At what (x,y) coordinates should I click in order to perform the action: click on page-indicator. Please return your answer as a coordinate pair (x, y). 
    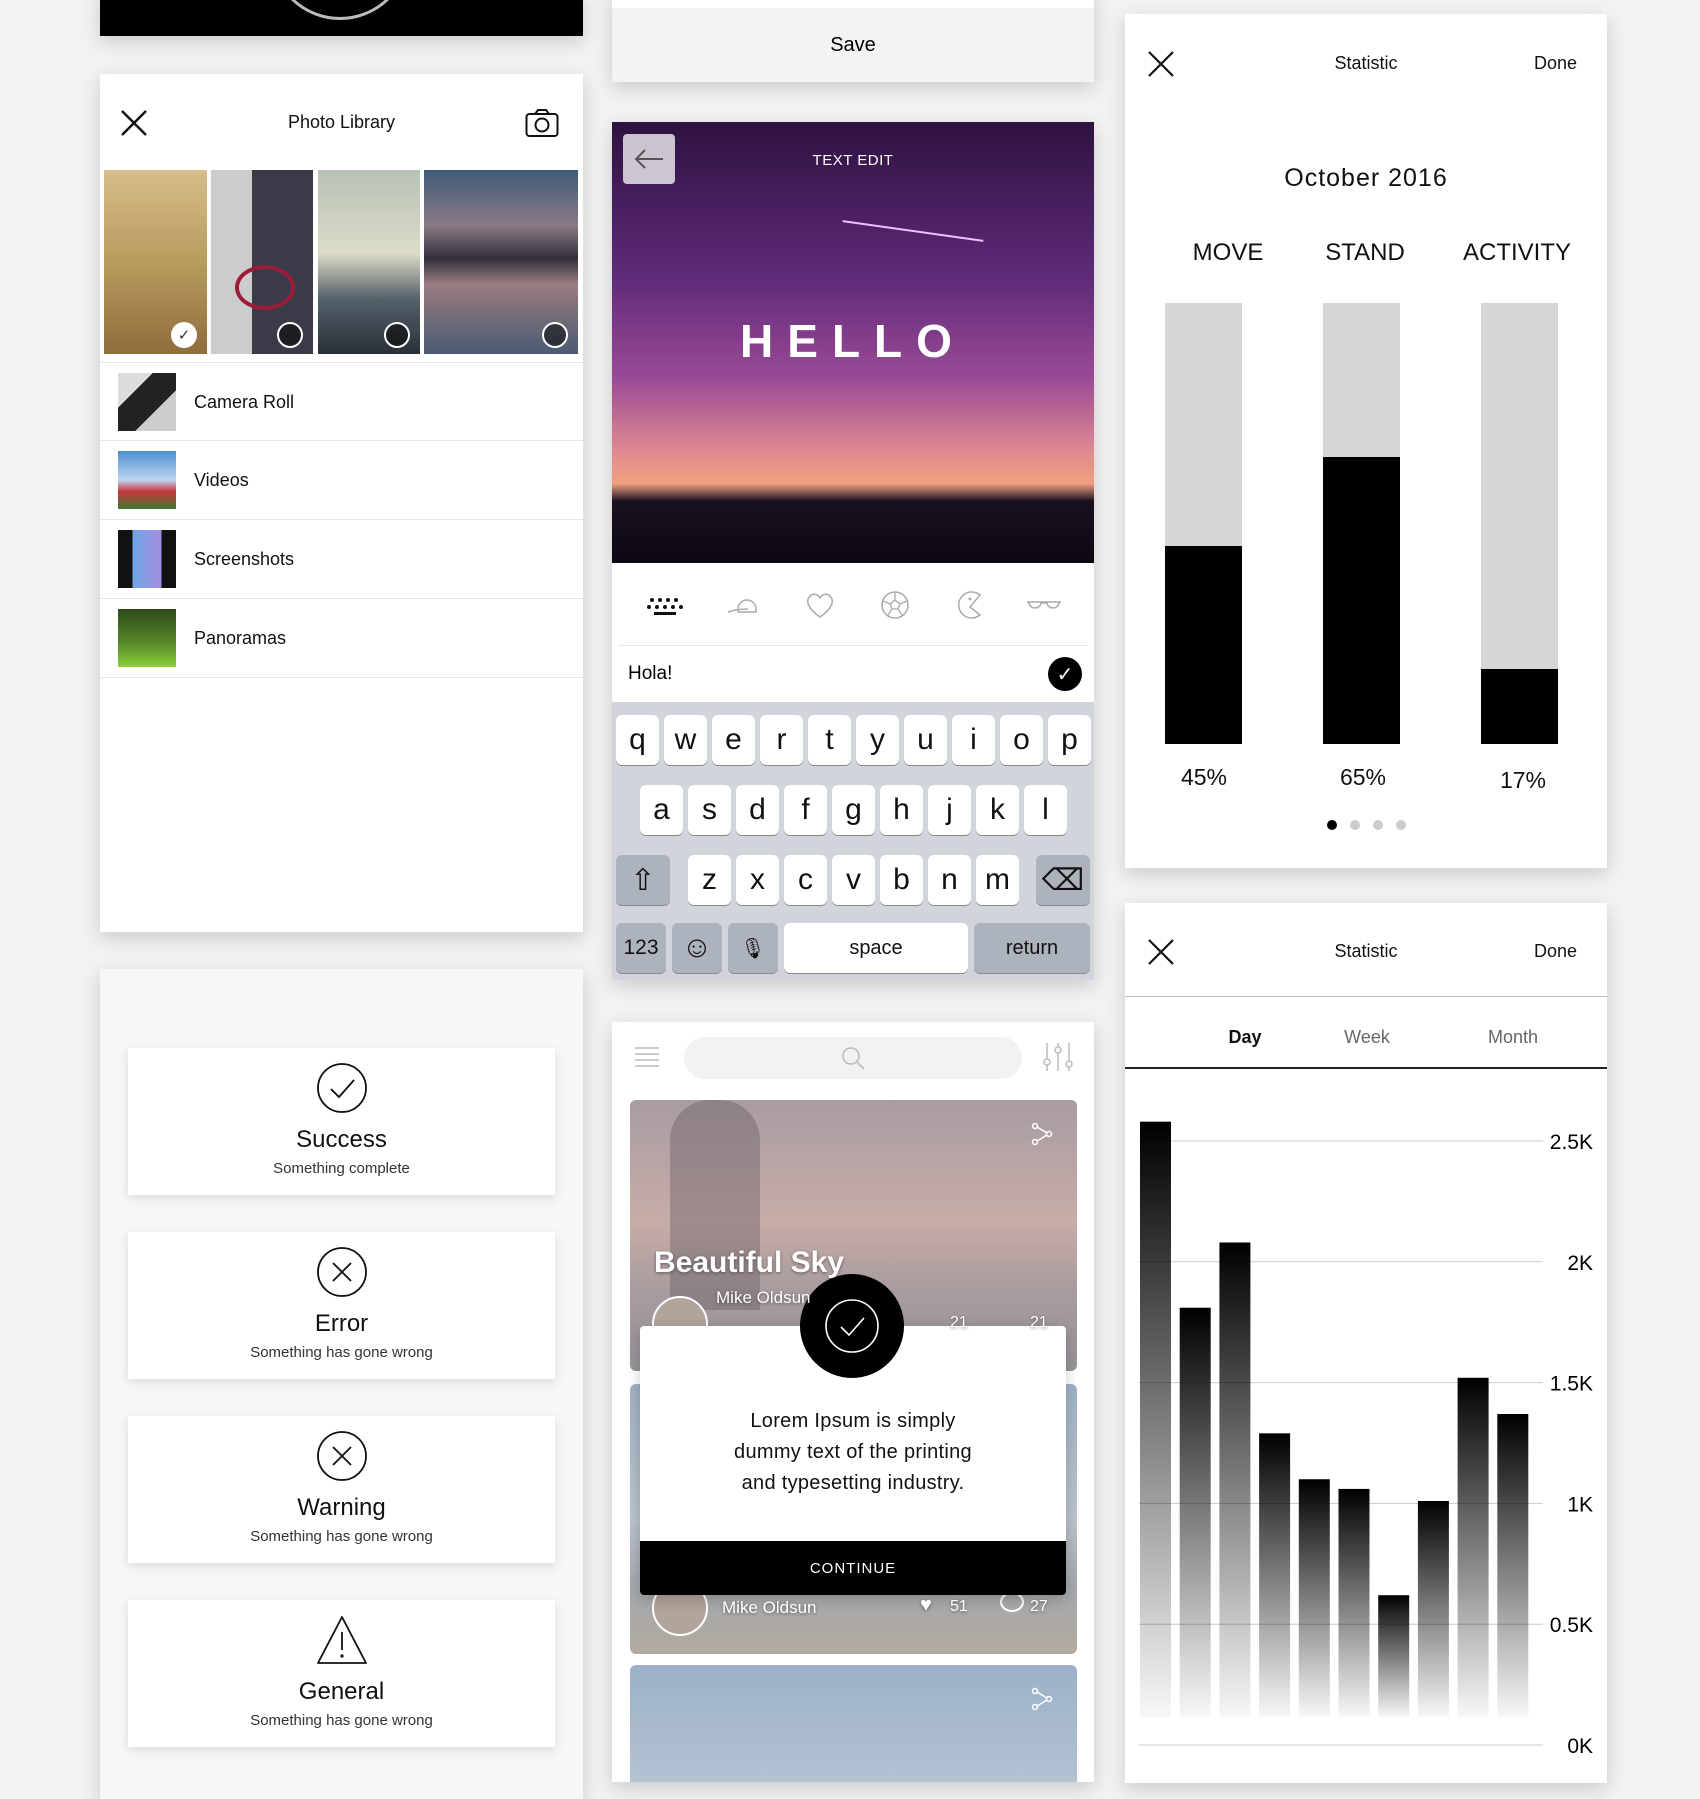
    Looking at the image, I should click on (1366, 825).